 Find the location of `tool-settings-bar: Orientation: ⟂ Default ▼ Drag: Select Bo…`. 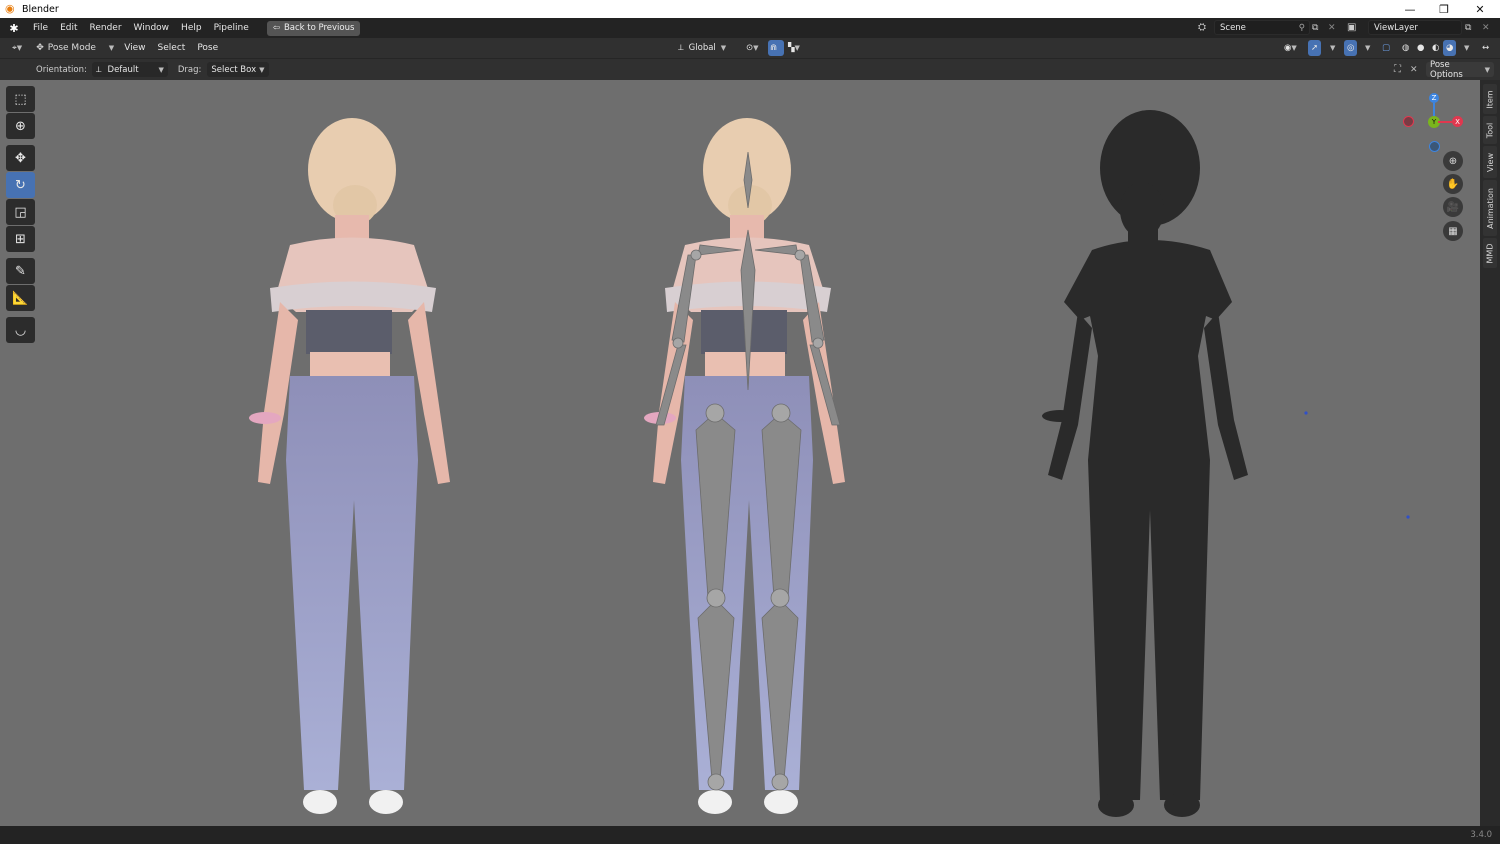

tool-settings-bar: Orientation: ⟂ Default ▼ Drag: Select Bo… is located at coordinates (750, 69).